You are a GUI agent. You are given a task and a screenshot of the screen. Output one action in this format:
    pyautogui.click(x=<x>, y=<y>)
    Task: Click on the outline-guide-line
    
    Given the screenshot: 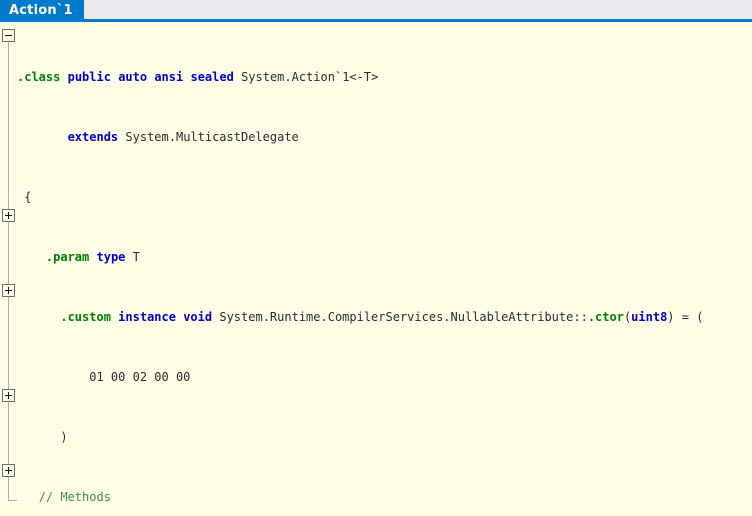 What is the action you would take?
    pyautogui.click(x=8, y=269)
    